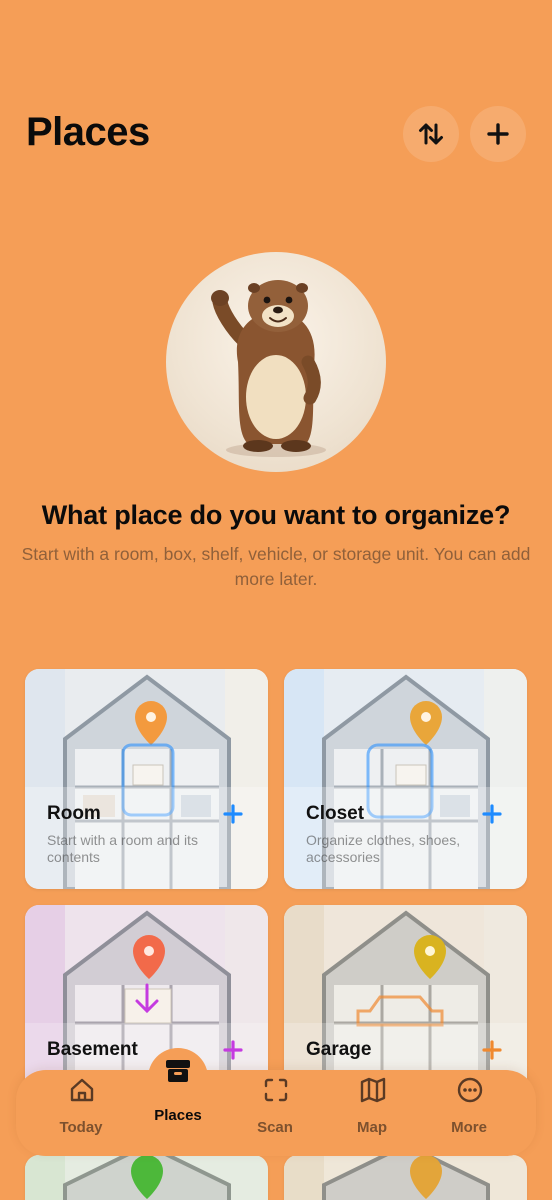 This screenshot has height=1200, width=552. I want to click on sort-button, so click(431, 134).